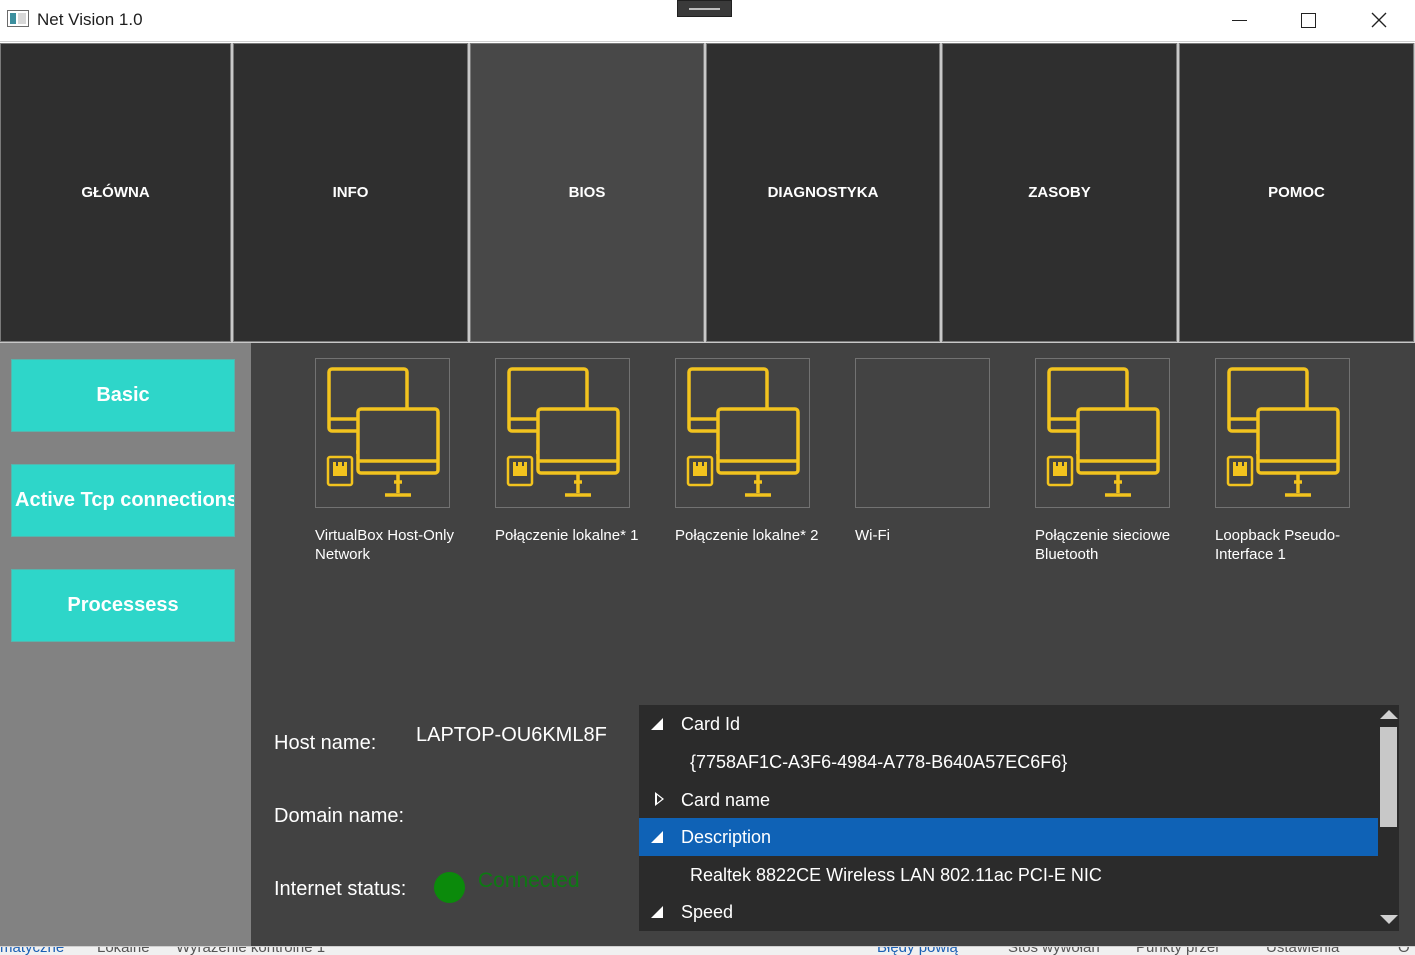 This screenshot has height=955, width=1415. I want to click on bottom-tab: Błędy powią, so click(917, 951).